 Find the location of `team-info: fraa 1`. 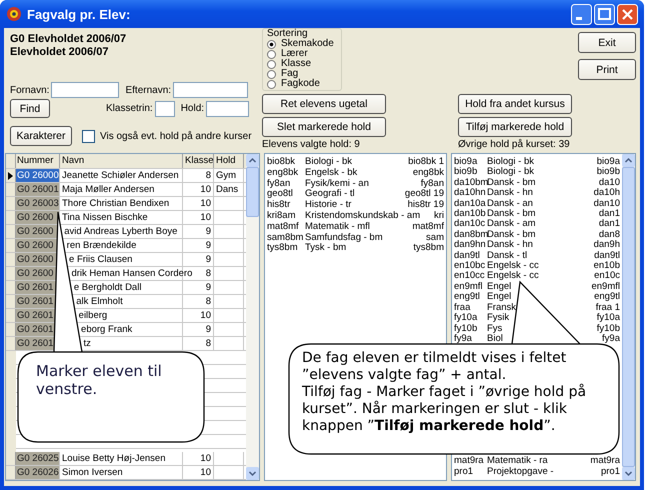

team-info: fraa 1 is located at coordinates (606, 308).